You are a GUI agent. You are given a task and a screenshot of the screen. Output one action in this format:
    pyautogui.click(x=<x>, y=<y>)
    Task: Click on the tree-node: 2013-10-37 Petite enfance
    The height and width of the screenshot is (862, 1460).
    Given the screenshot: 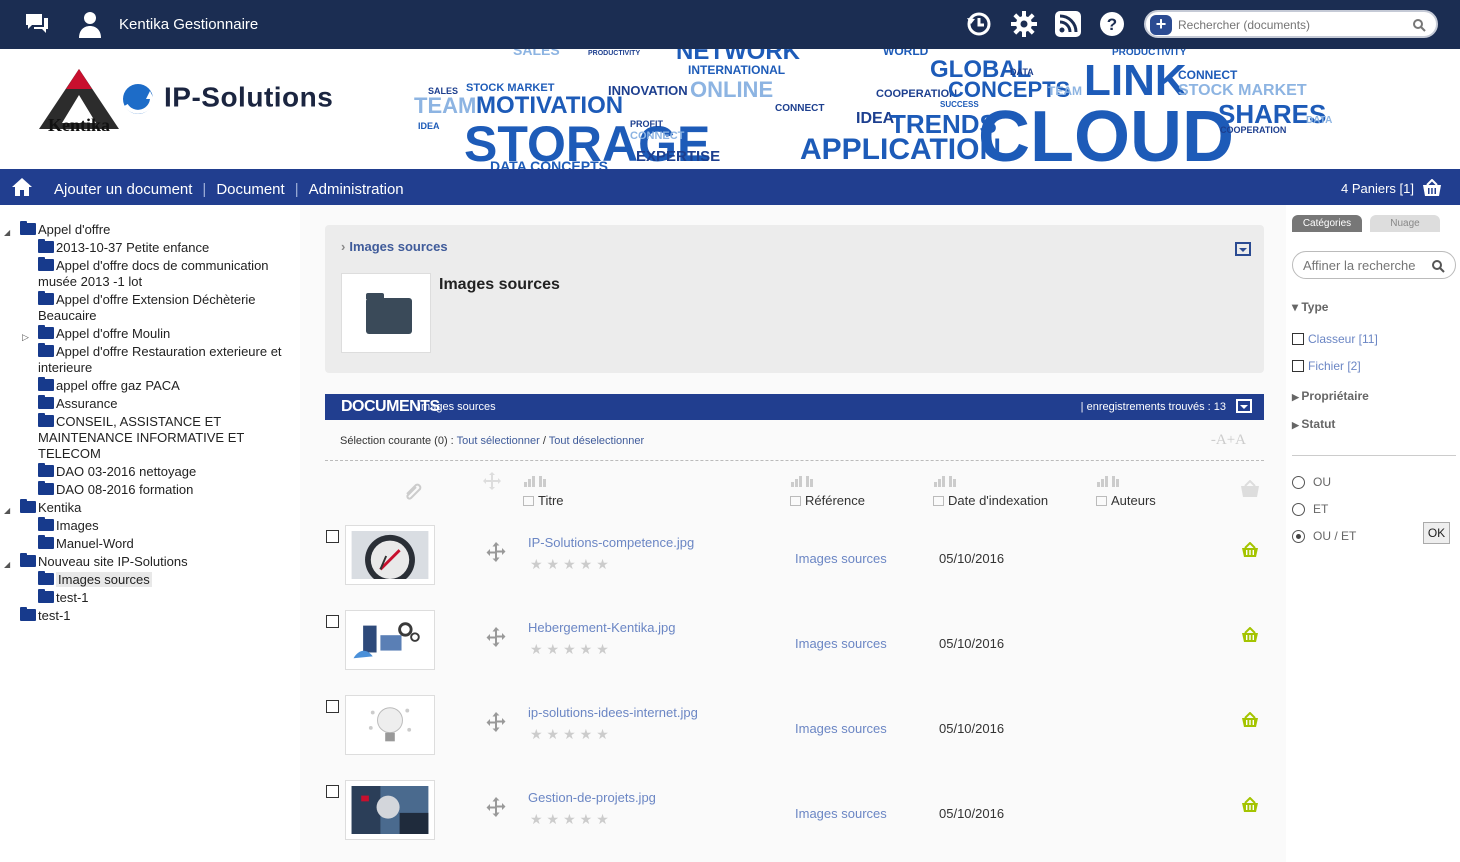 What is the action you would take?
    pyautogui.click(x=145, y=247)
    